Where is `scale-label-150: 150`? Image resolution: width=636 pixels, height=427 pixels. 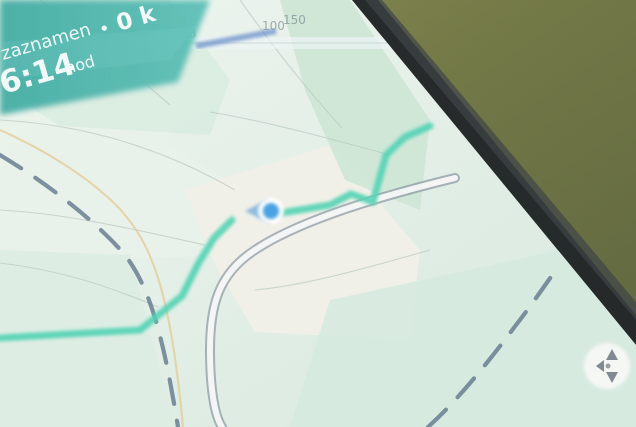
scale-label-150: 150 is located at coordinates (294, 20).